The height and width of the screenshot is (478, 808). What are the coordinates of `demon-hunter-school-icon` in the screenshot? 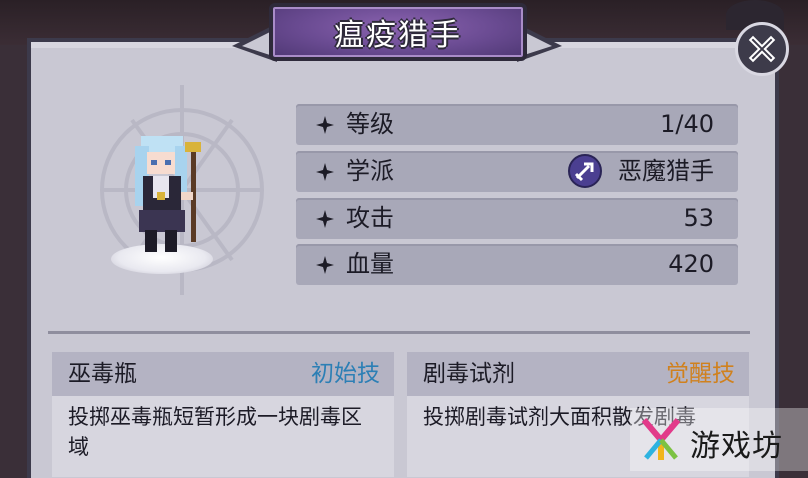 It's located at (585, 171).